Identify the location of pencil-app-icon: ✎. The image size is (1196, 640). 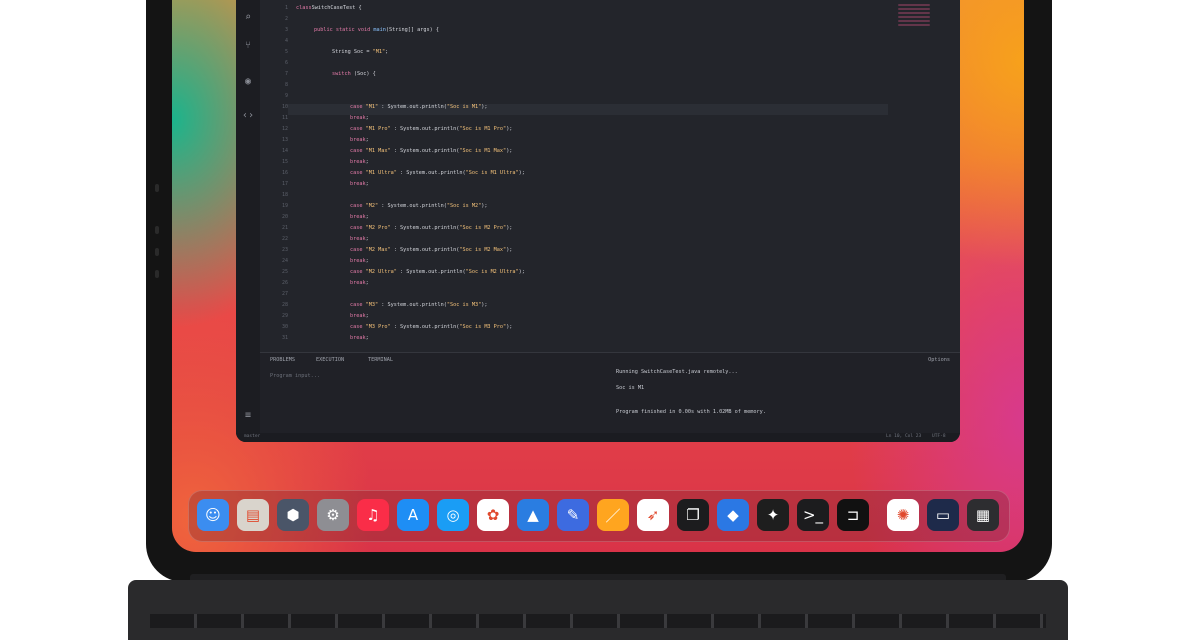
(573, 515).